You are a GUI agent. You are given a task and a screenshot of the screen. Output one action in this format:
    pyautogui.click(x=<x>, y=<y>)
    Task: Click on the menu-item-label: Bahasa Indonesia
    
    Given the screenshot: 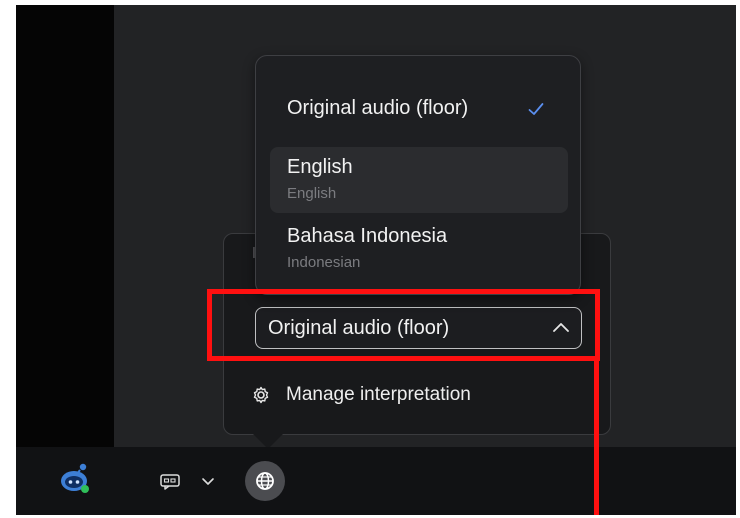 What is the action you would take?
    pyautogui.click(x=367, y=236)
    